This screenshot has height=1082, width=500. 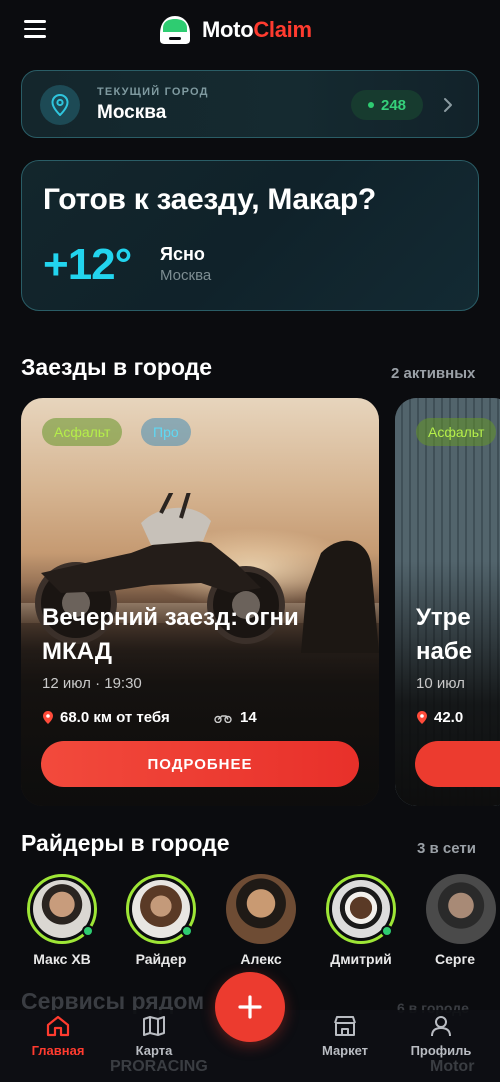 What do you see at coordinates (170, 634) in the screenshot?
I see `ride-title: Вечерний заезд: огни МКАД` at bounding box center [170, 634].